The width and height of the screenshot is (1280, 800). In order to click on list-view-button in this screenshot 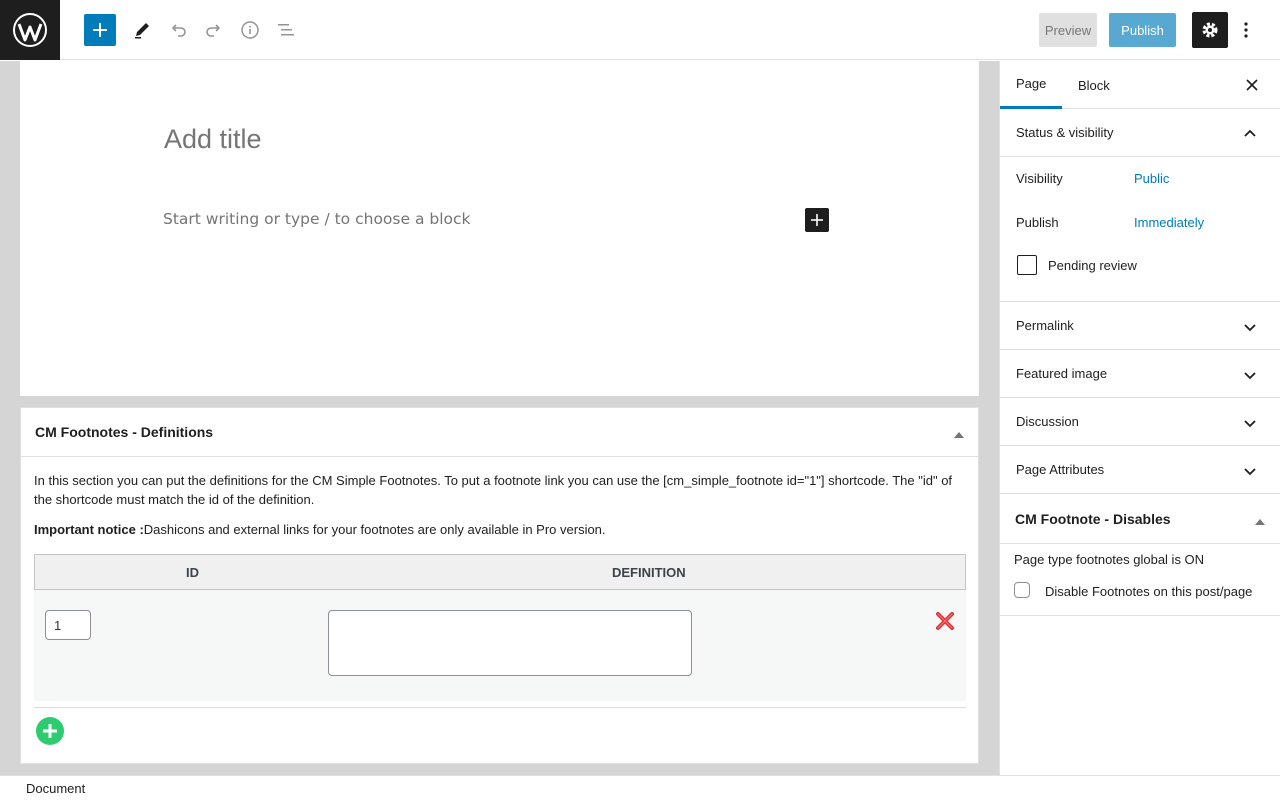, I will do `click(286, 30)`.